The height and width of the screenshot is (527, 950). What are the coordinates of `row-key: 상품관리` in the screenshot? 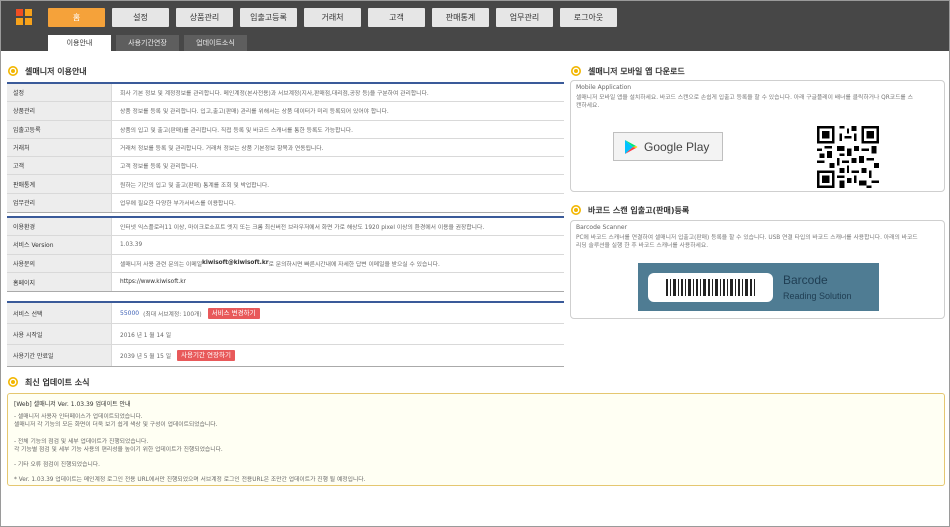 It's located at (59, 111).